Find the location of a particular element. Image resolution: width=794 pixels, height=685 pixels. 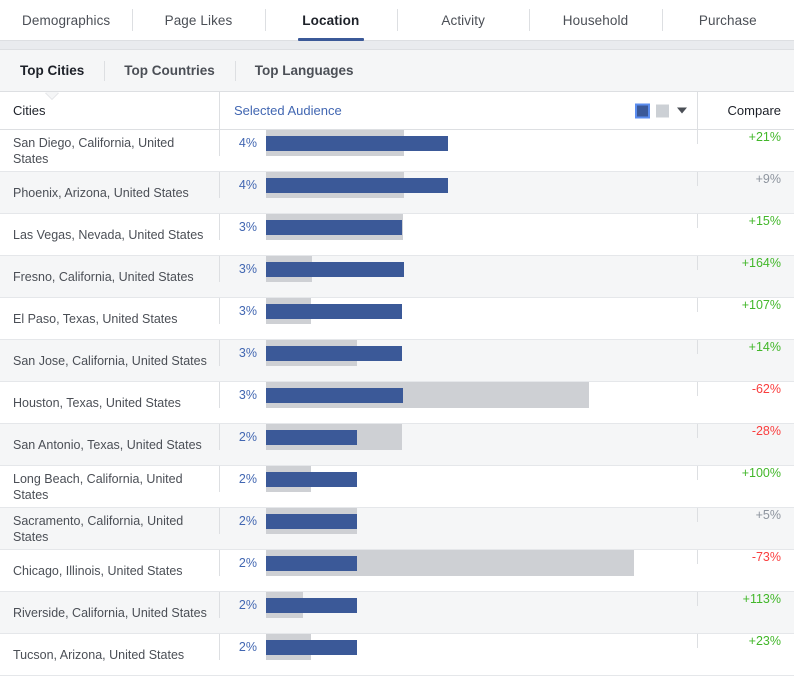

cell-compare: +5% is located at coordinates (745, 515).